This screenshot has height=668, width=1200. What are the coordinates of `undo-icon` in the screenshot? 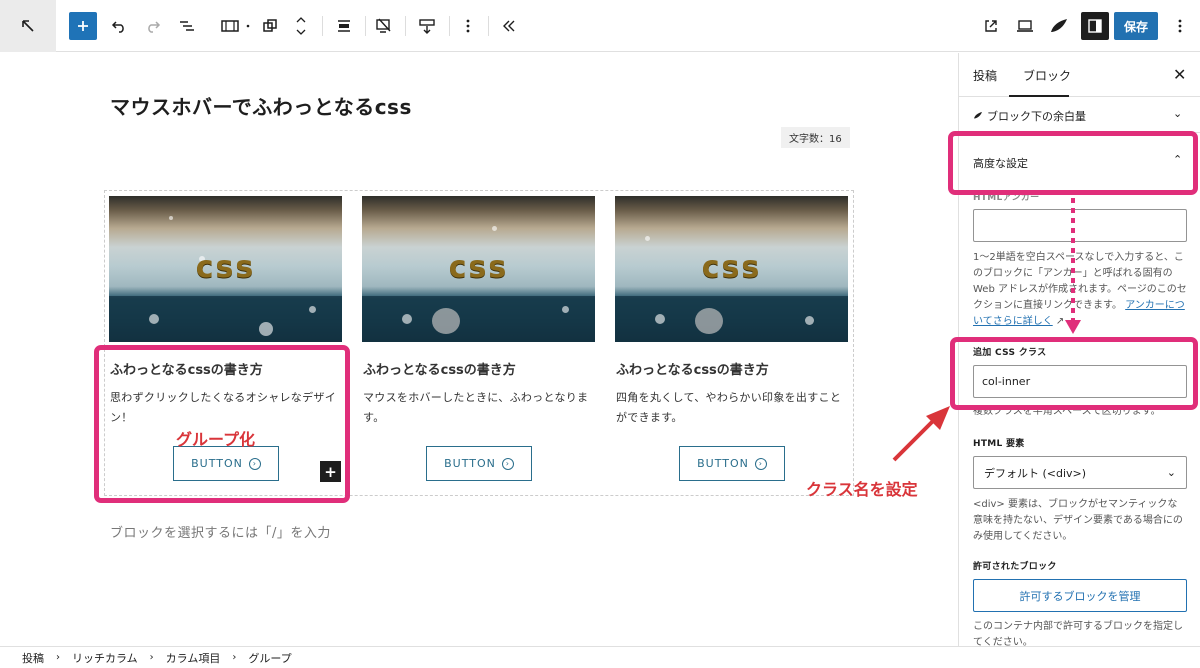 It's located at (119, 26).